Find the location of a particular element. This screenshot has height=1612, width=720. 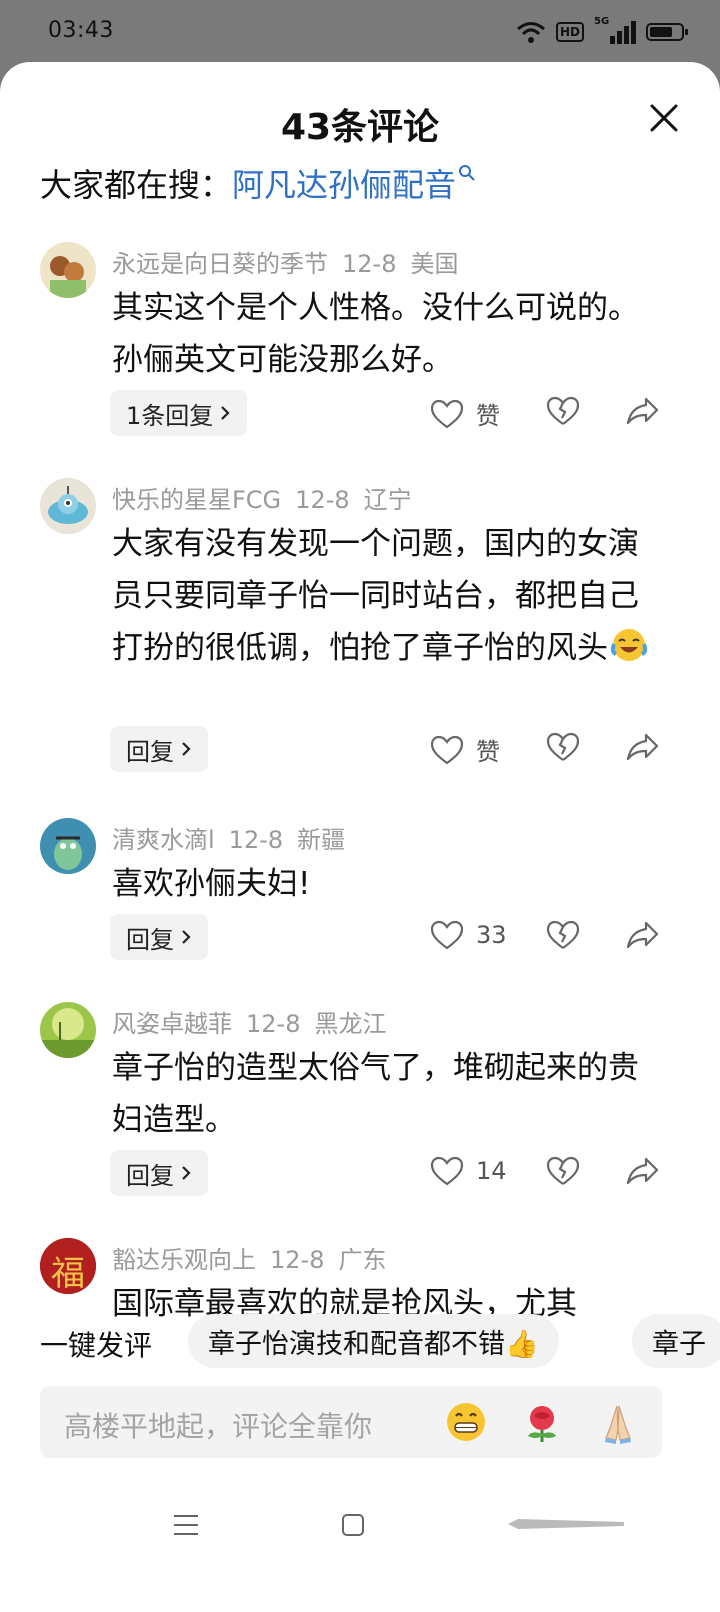

trending-search-link: 阿凡达孙俪配音 is located at coordinates (344, 185).